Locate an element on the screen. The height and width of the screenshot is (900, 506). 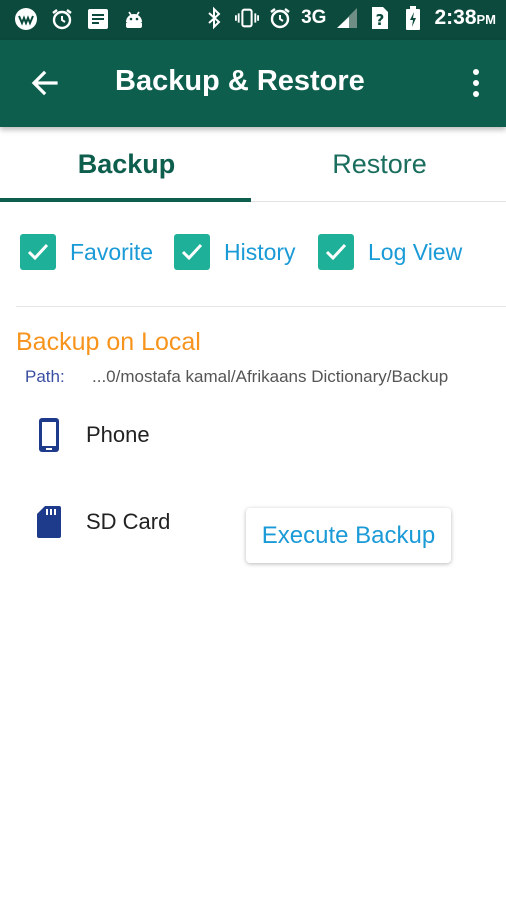
option-label: Favorite is located at coordinates (112, 251).